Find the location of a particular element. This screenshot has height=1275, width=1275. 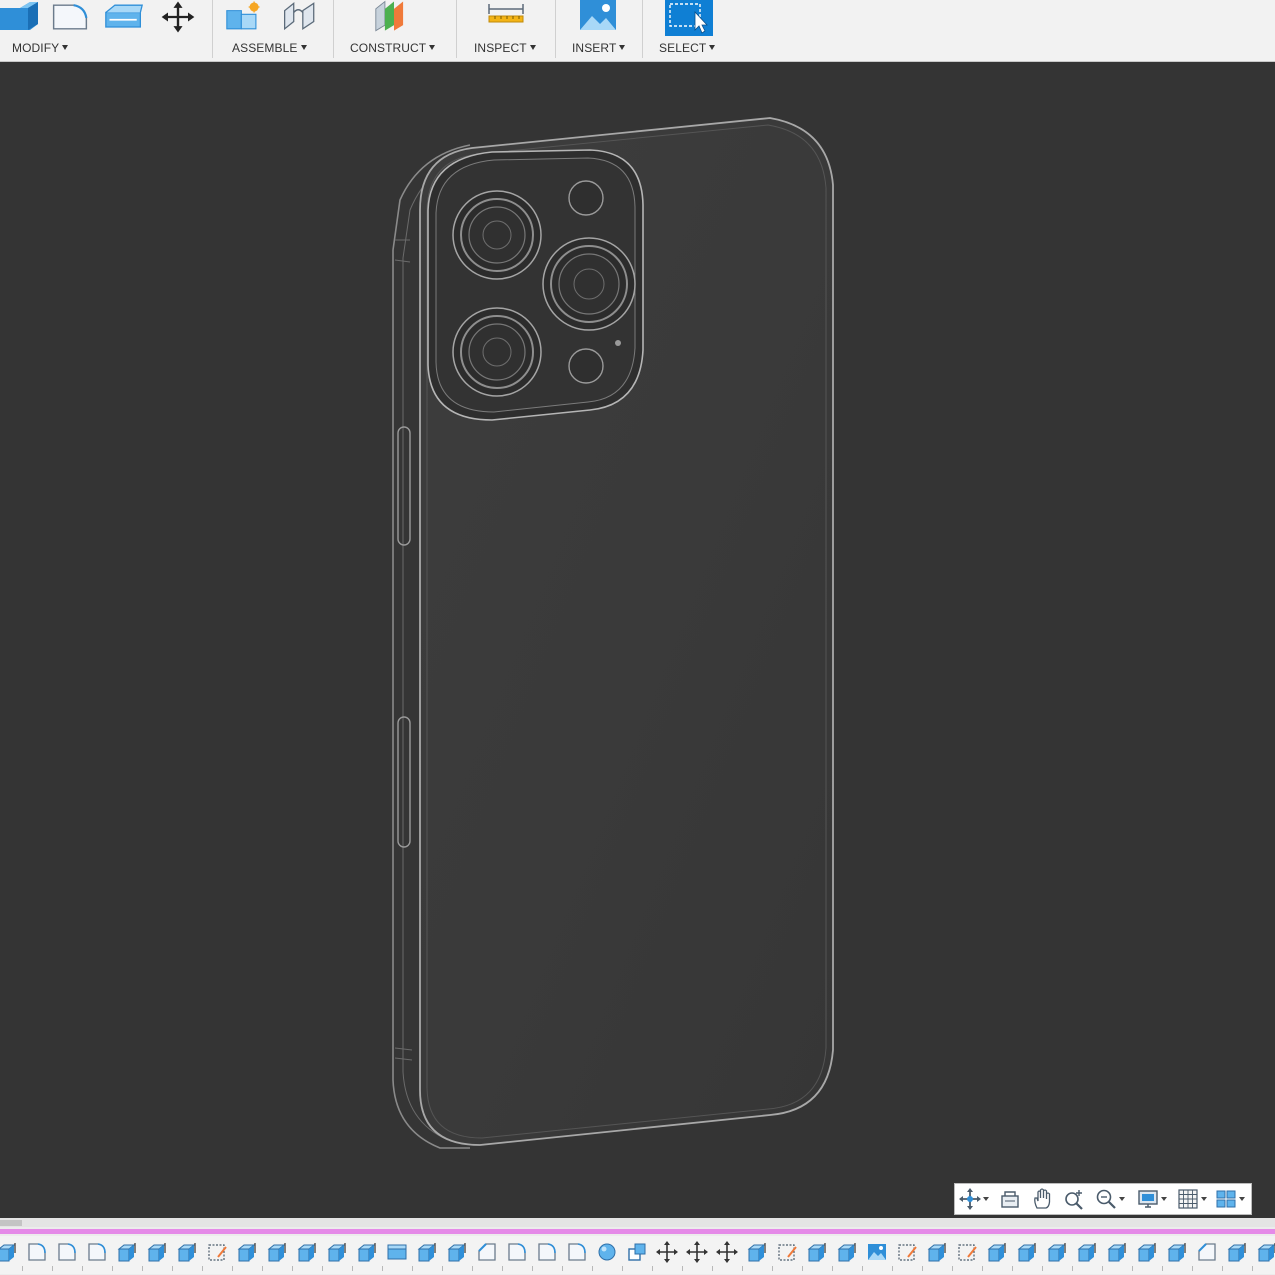

select-label: SELECT is located at coordinates (683, 48).